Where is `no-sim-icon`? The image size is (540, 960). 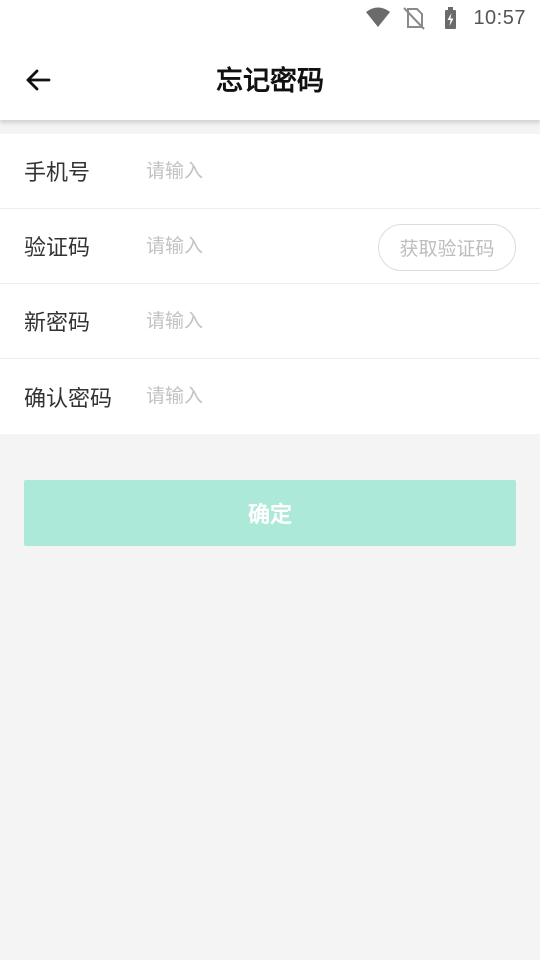
no-sim-icon is located at coordinates (414, 18).